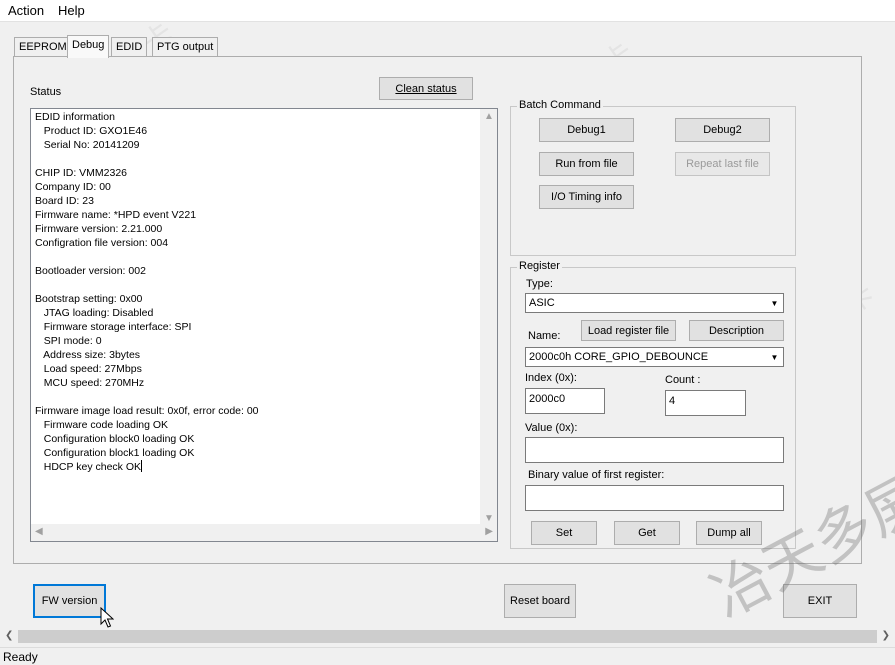 This screenshot has width=895, height=665. I want to click on io-timing-info-button: I/O Timing info, so click(586, 197).